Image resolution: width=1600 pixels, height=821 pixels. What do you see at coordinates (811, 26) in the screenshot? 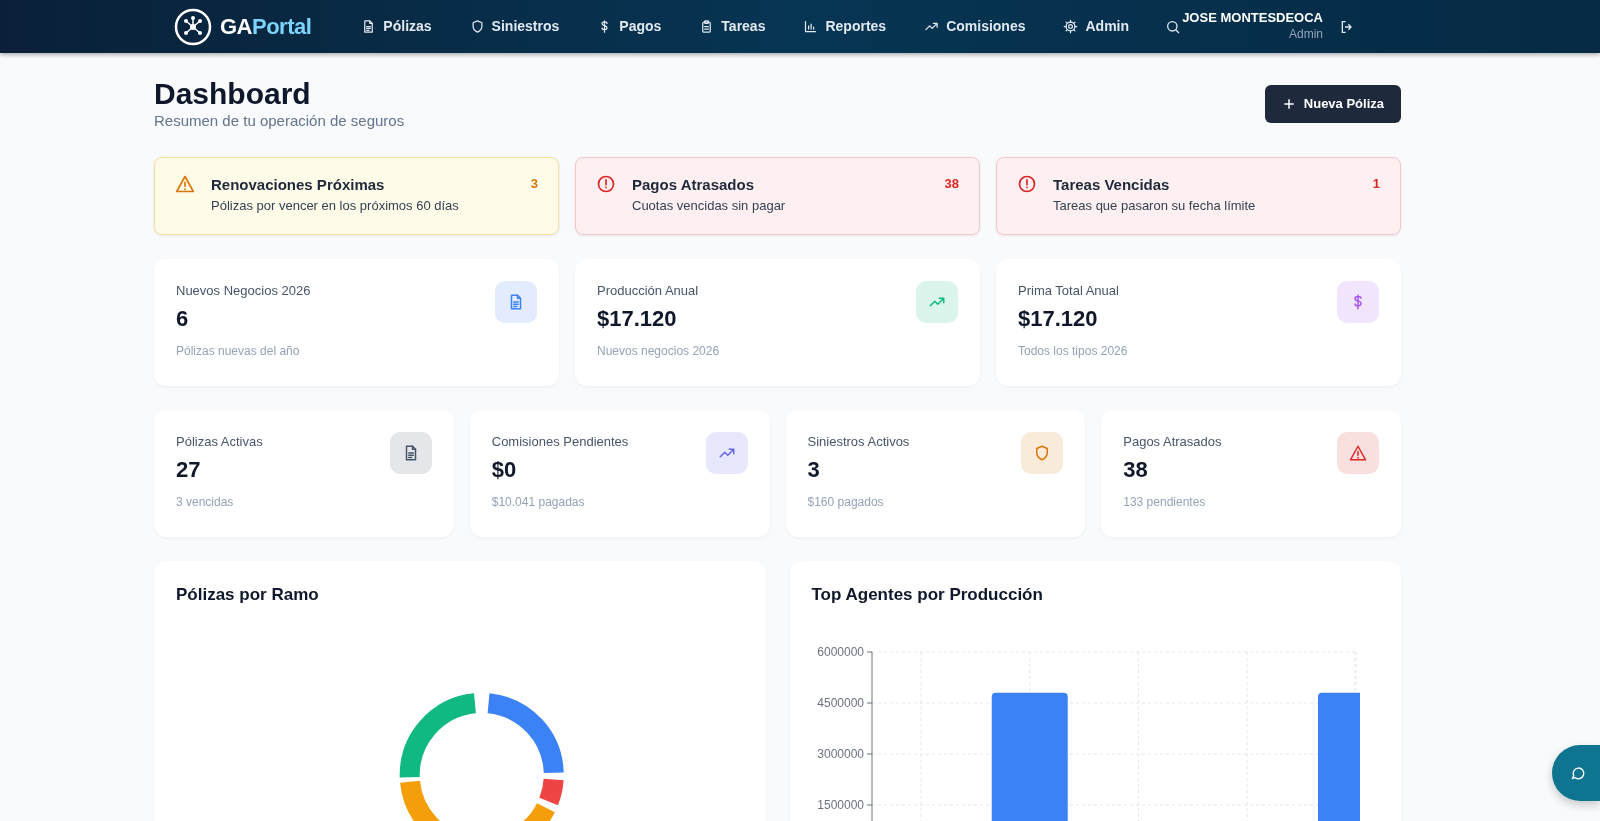
I see `bar-chart-icon` at bounding box center [811, 26].